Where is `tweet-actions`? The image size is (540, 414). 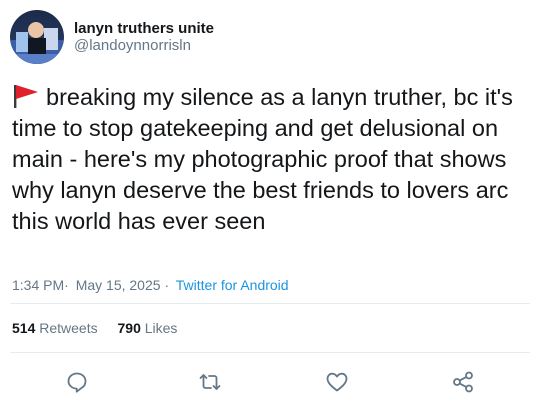
tweet-actions is located at coordinates (270, 384).